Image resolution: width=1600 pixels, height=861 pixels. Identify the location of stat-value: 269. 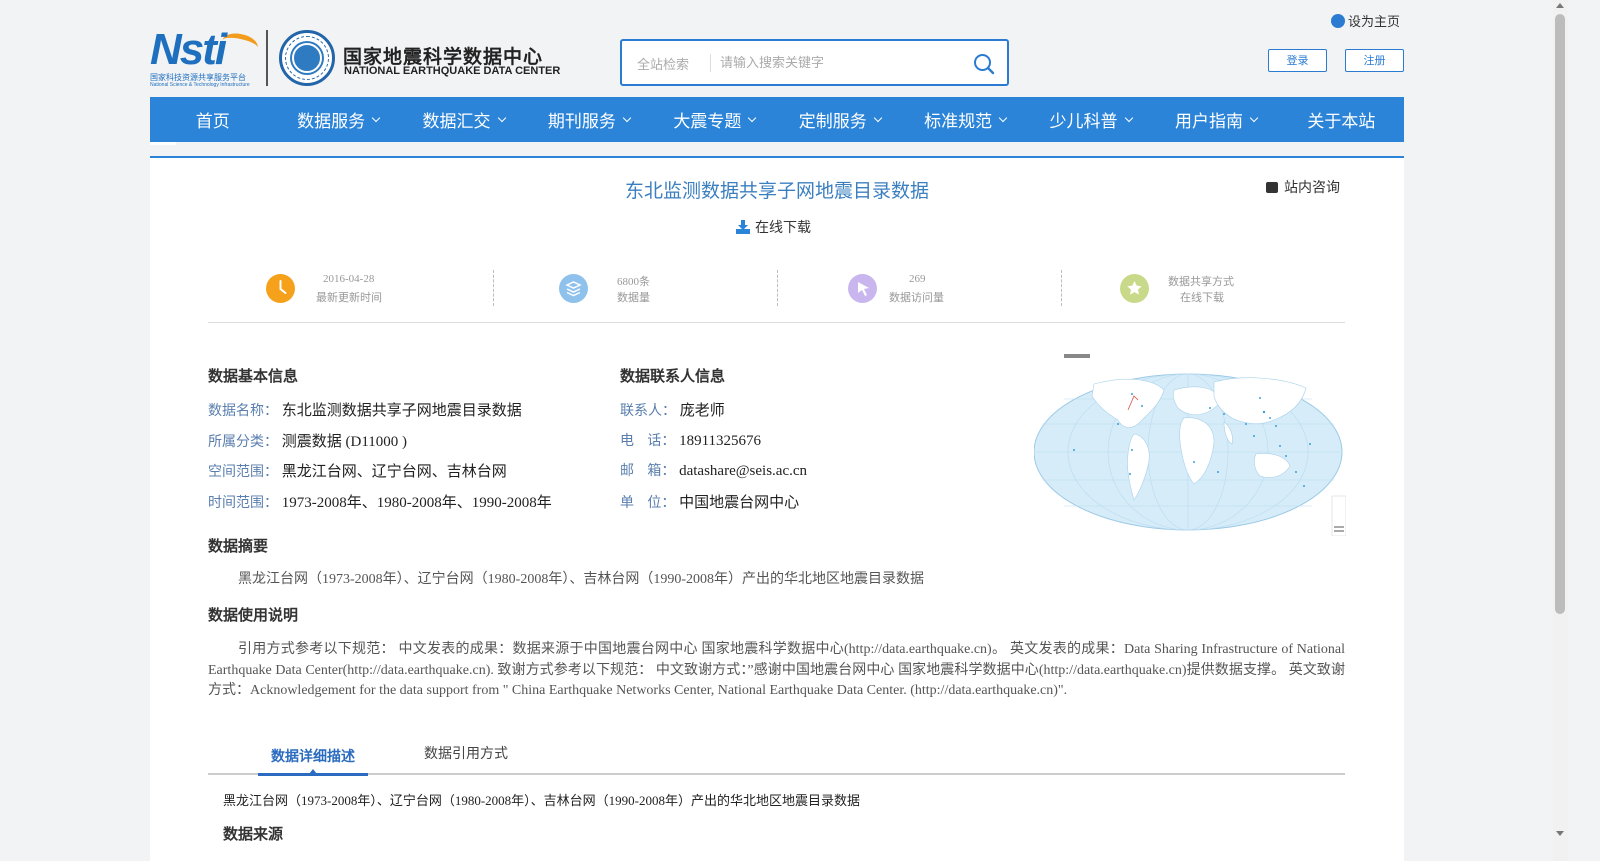
(917, 279).